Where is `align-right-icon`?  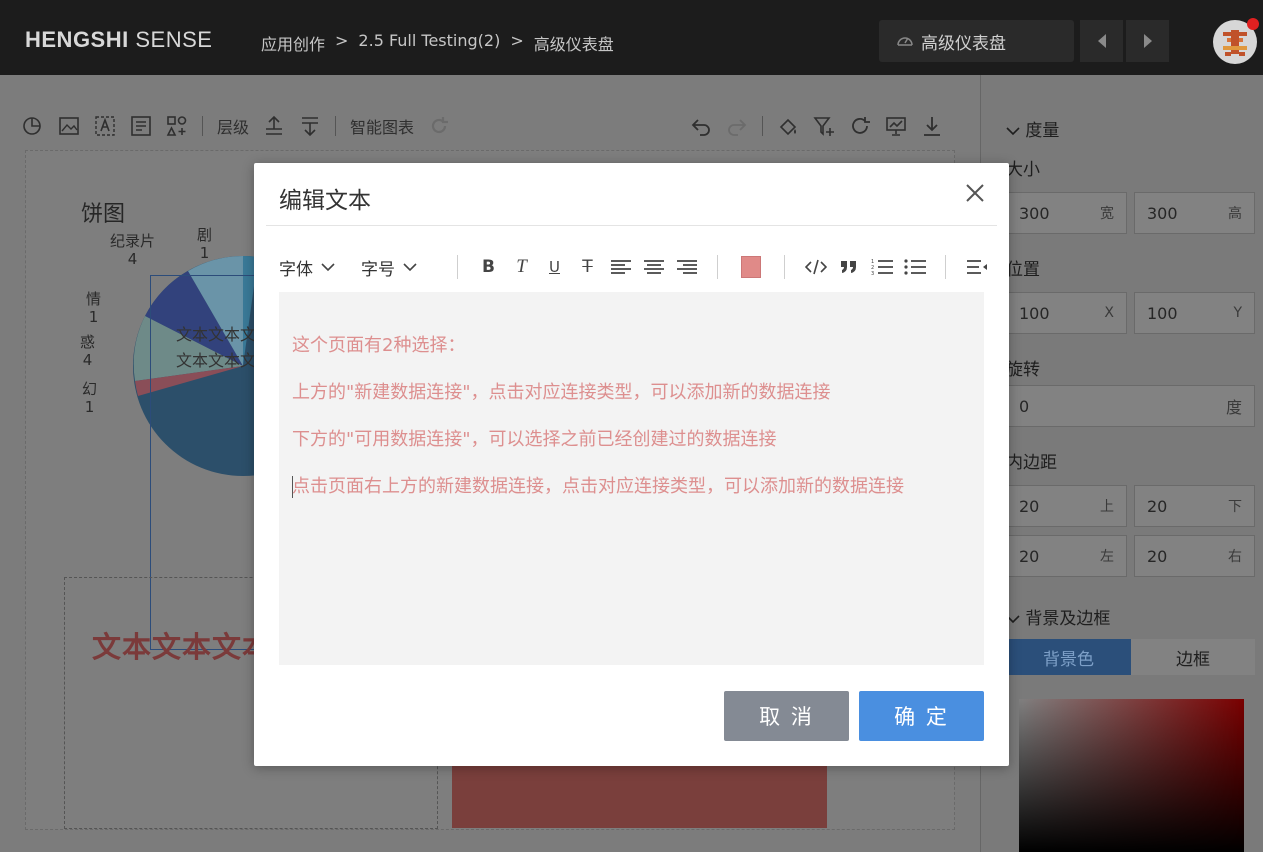 align-right-icon is located at coordinates (686, 267).